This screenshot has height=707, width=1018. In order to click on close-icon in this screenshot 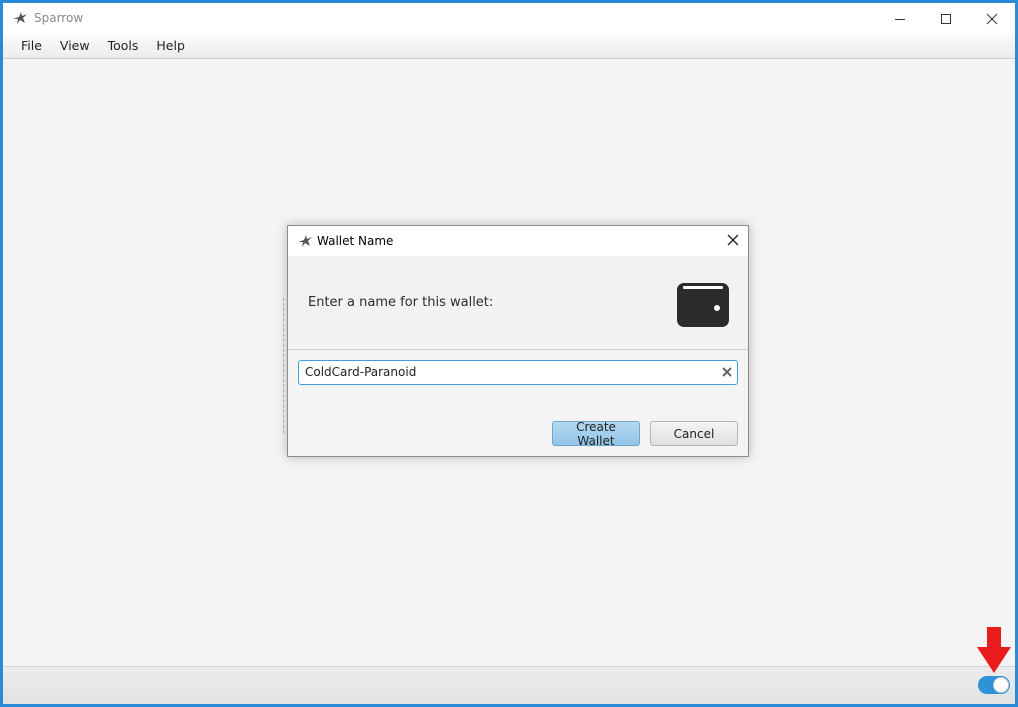, I will do `click(992, 18)`.